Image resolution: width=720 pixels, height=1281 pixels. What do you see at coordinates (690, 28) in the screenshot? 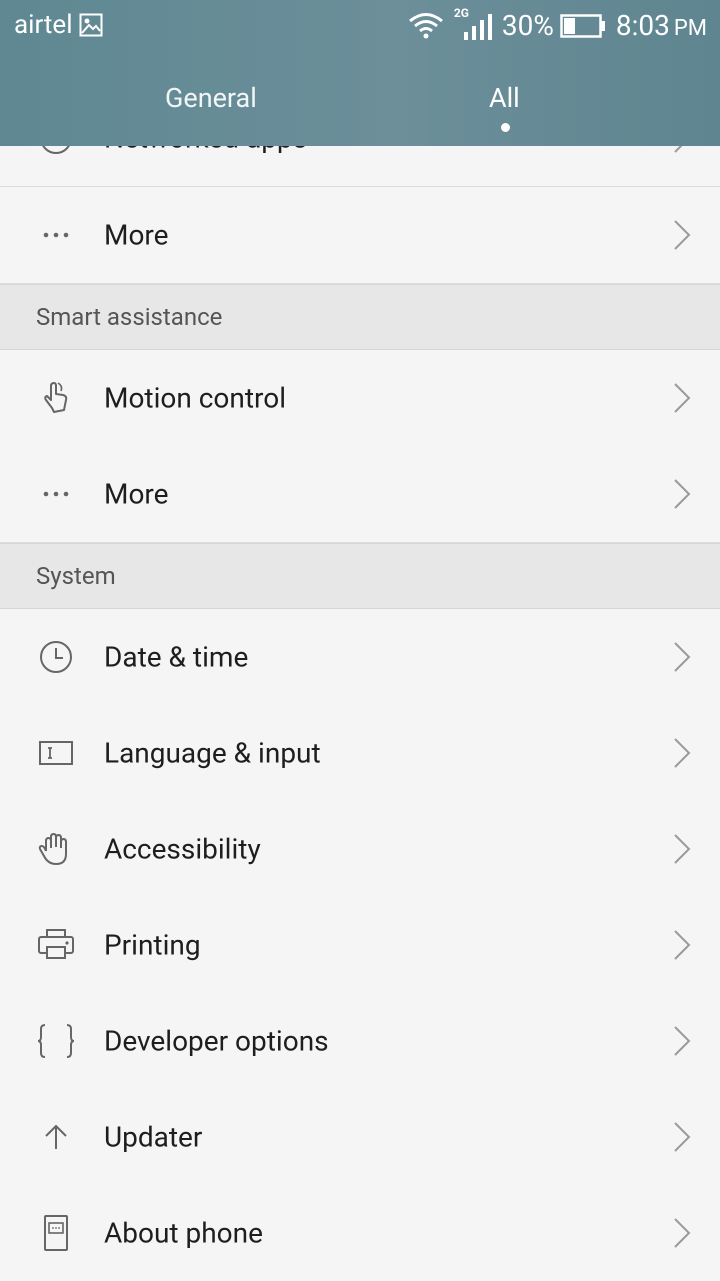
I see `clock-ampm: PM` at bounding box center [690, 28].